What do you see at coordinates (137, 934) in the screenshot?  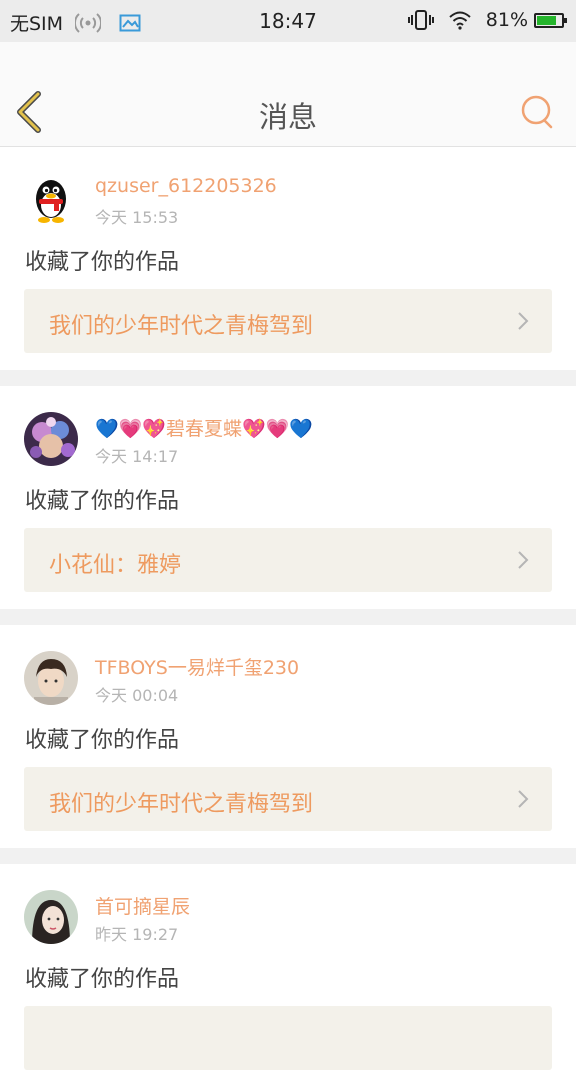 I see `message-time: 昨天 19:27` at bounding box center [137, 934].